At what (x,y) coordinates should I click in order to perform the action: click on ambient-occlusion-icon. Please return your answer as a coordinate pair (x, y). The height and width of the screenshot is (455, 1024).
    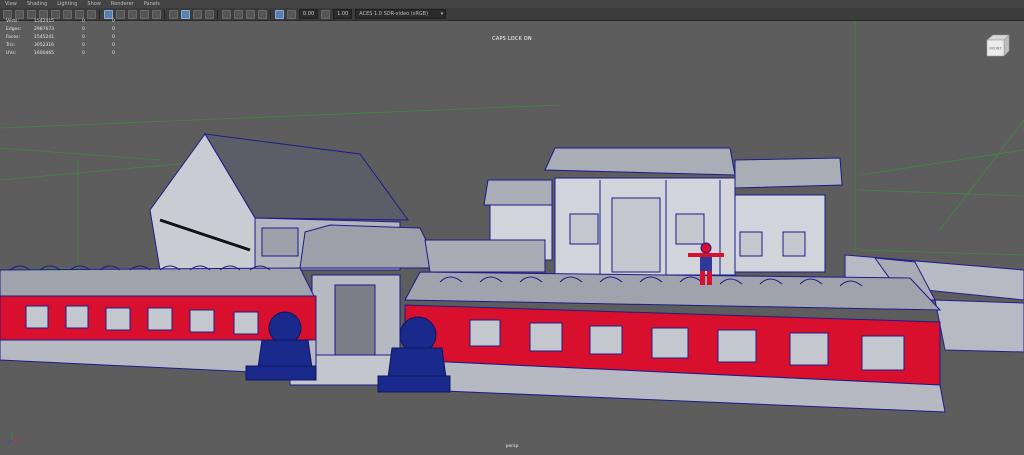
    Looking at the image, I should click on (173, 14).